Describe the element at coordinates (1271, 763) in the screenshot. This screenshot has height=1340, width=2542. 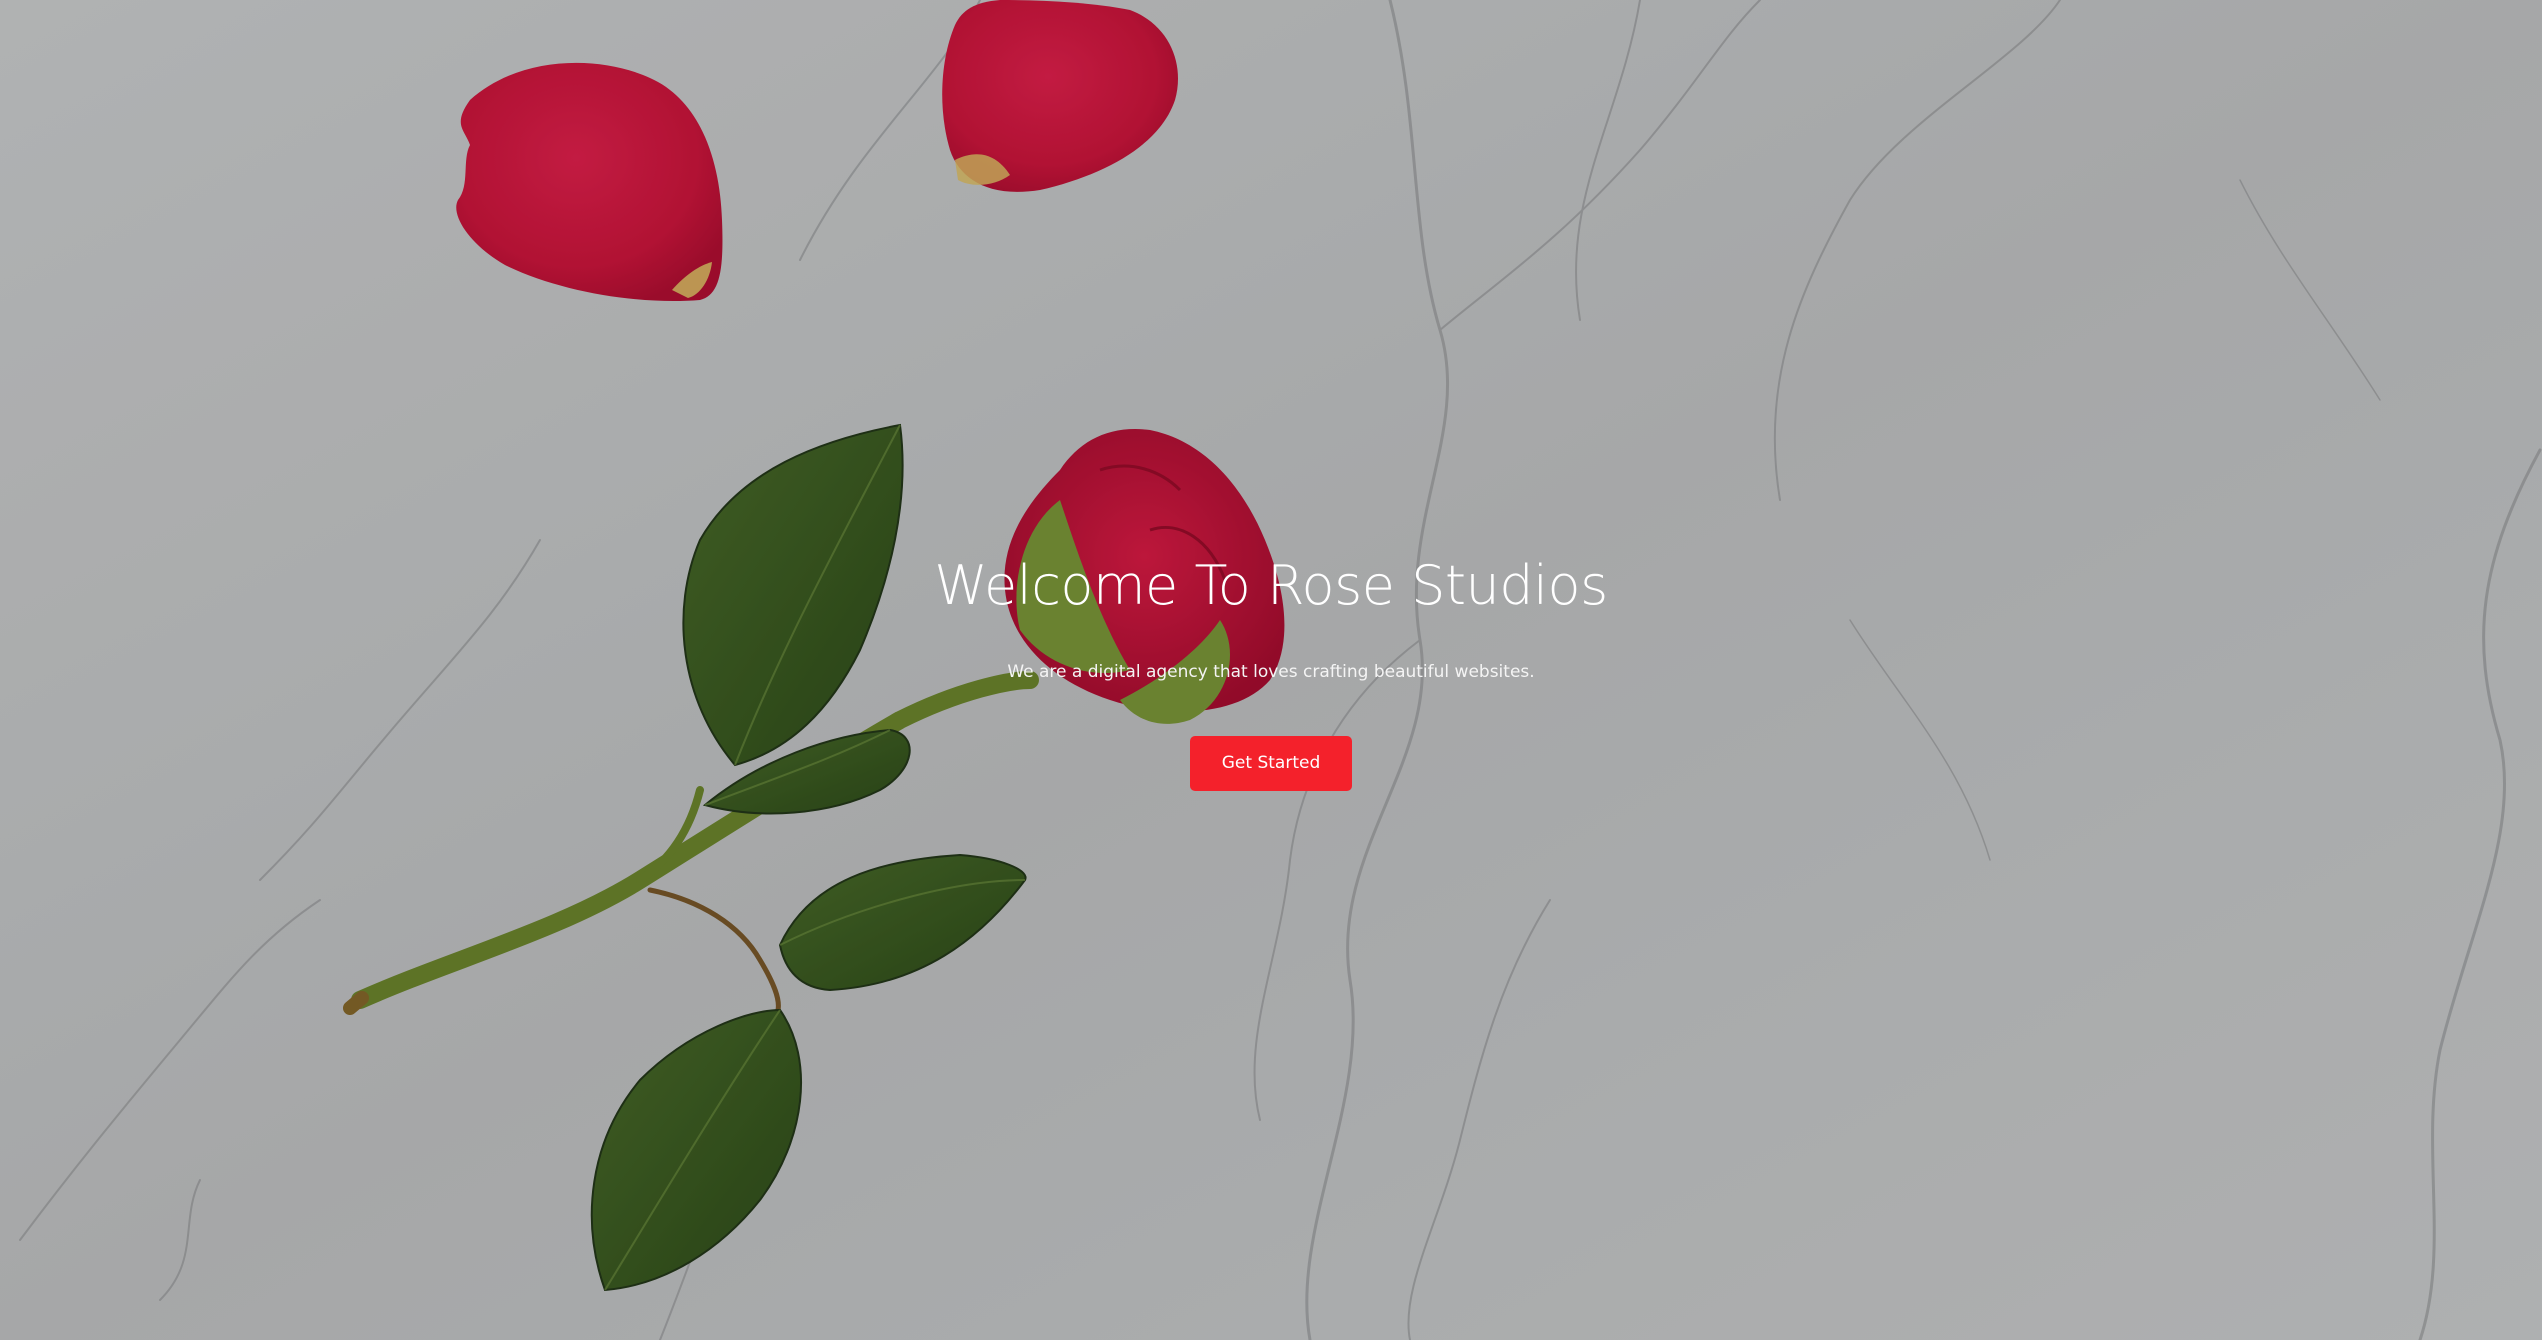
I see `get-started-button: Get Started` at that location.